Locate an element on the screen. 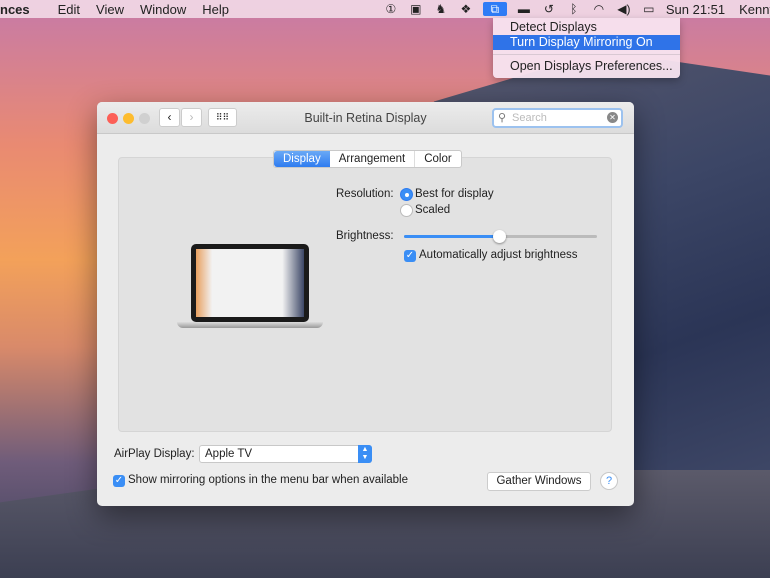  gather-windows-button: Gather Windows is located at coordinates (539, 481).